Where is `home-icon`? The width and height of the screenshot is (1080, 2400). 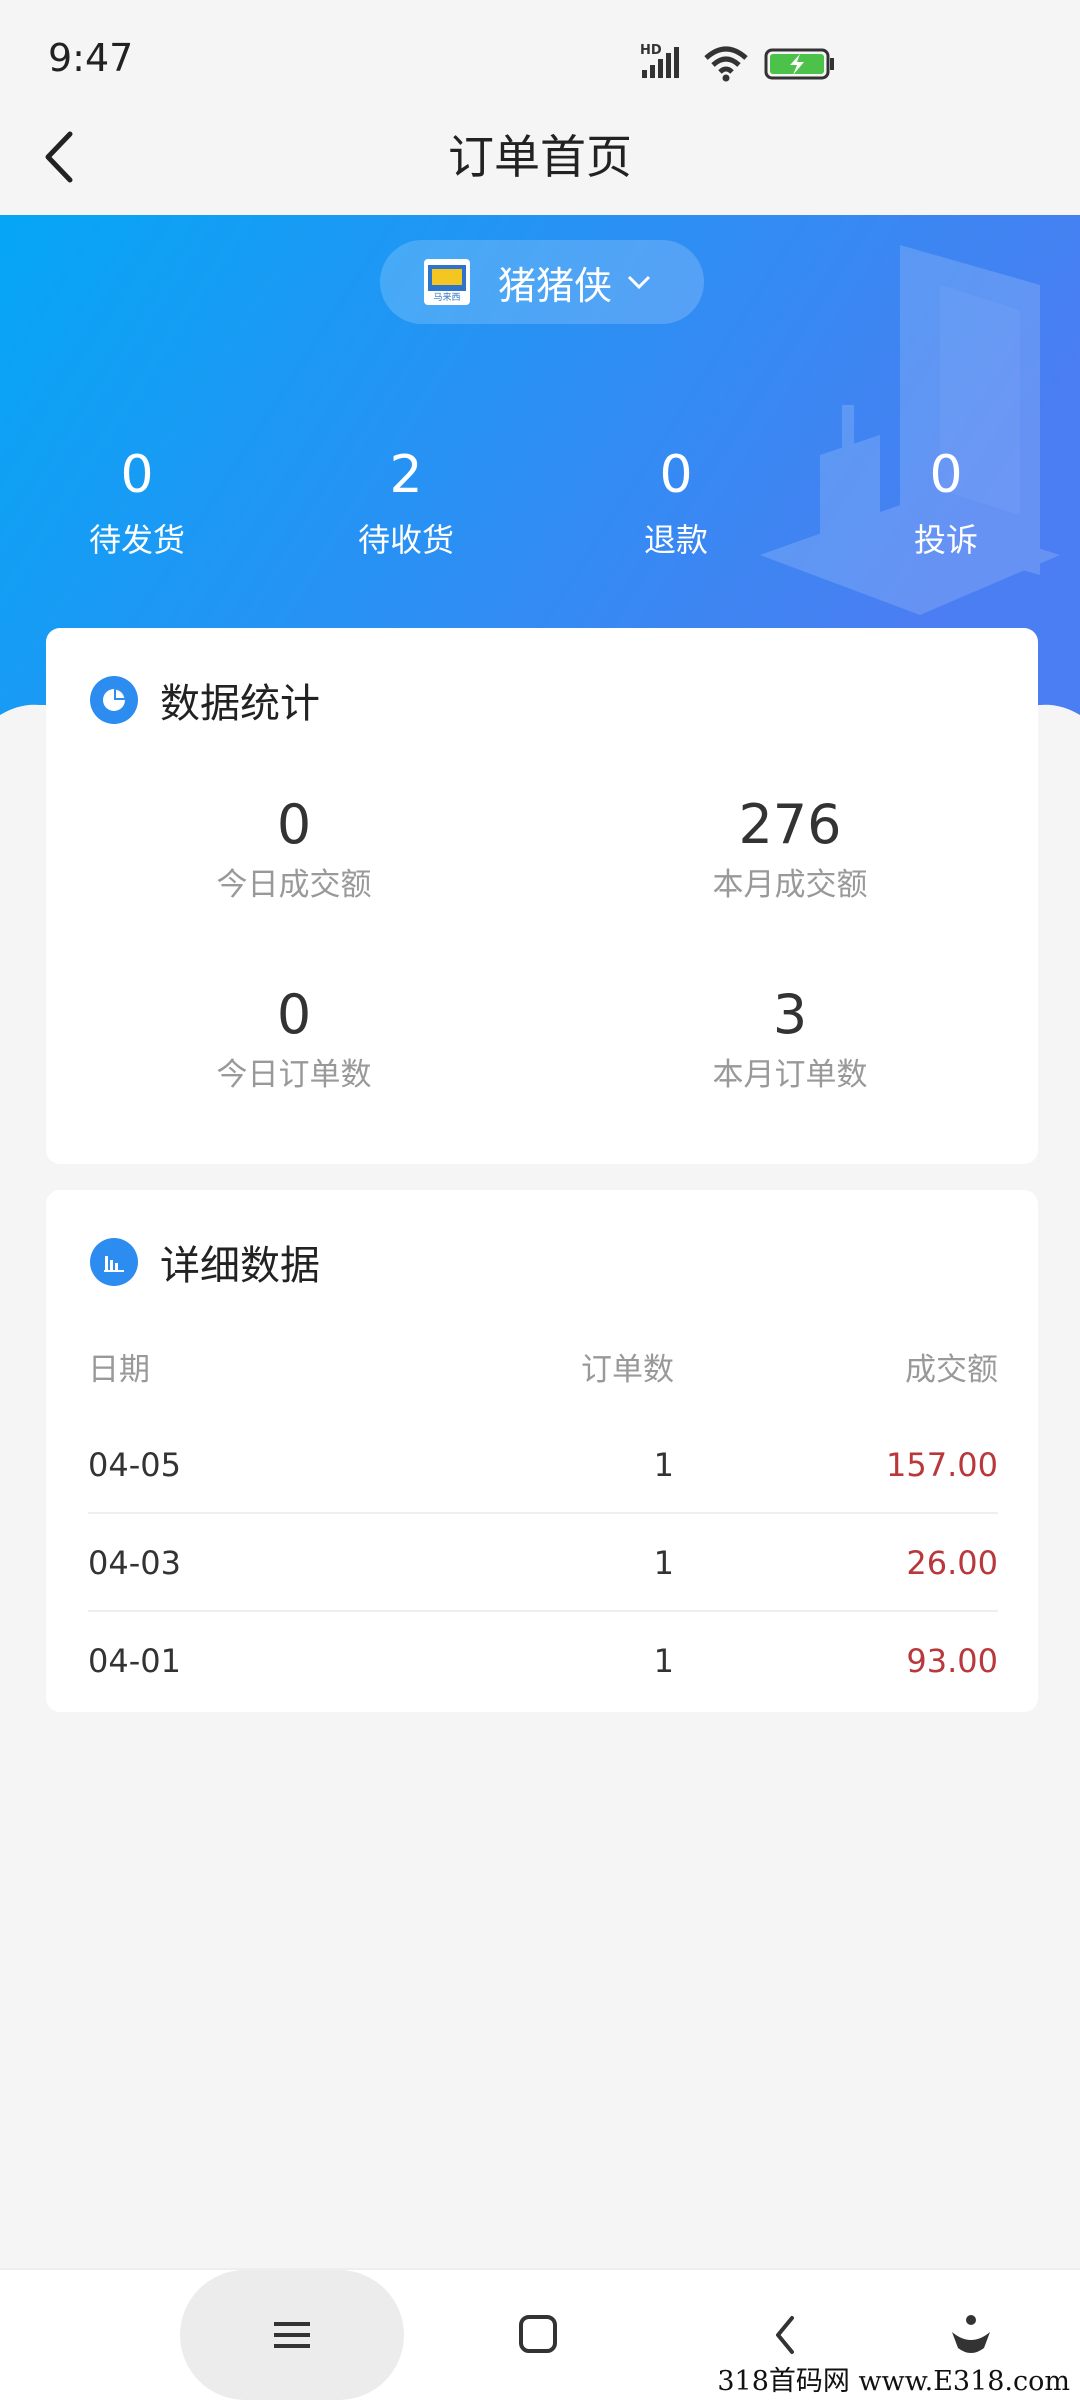 home-icon is located at coordinates (538, 2335).